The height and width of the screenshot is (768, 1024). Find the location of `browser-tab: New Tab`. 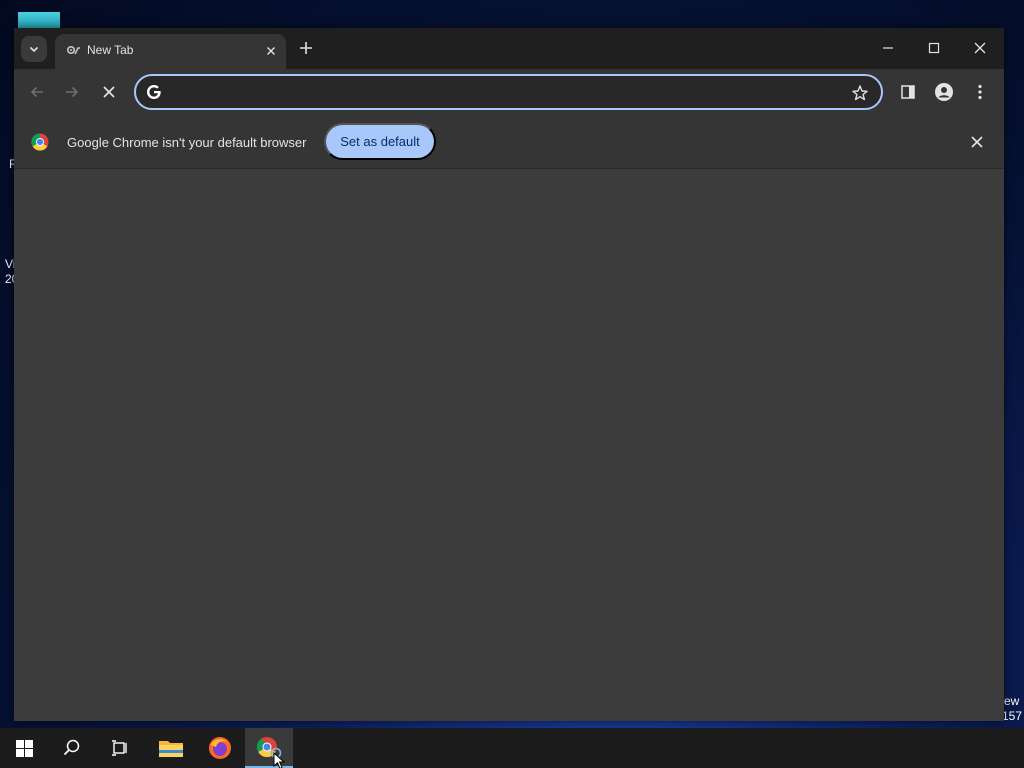

browser-tab: New Tab is located at coordinates (170, 51).